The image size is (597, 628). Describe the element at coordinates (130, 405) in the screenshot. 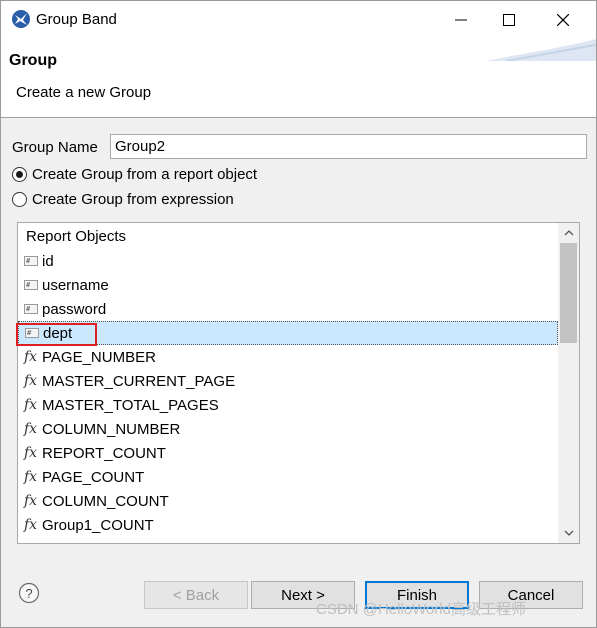

I see `list-item-label: MASTER_TOTAL_PAGES` at that location.